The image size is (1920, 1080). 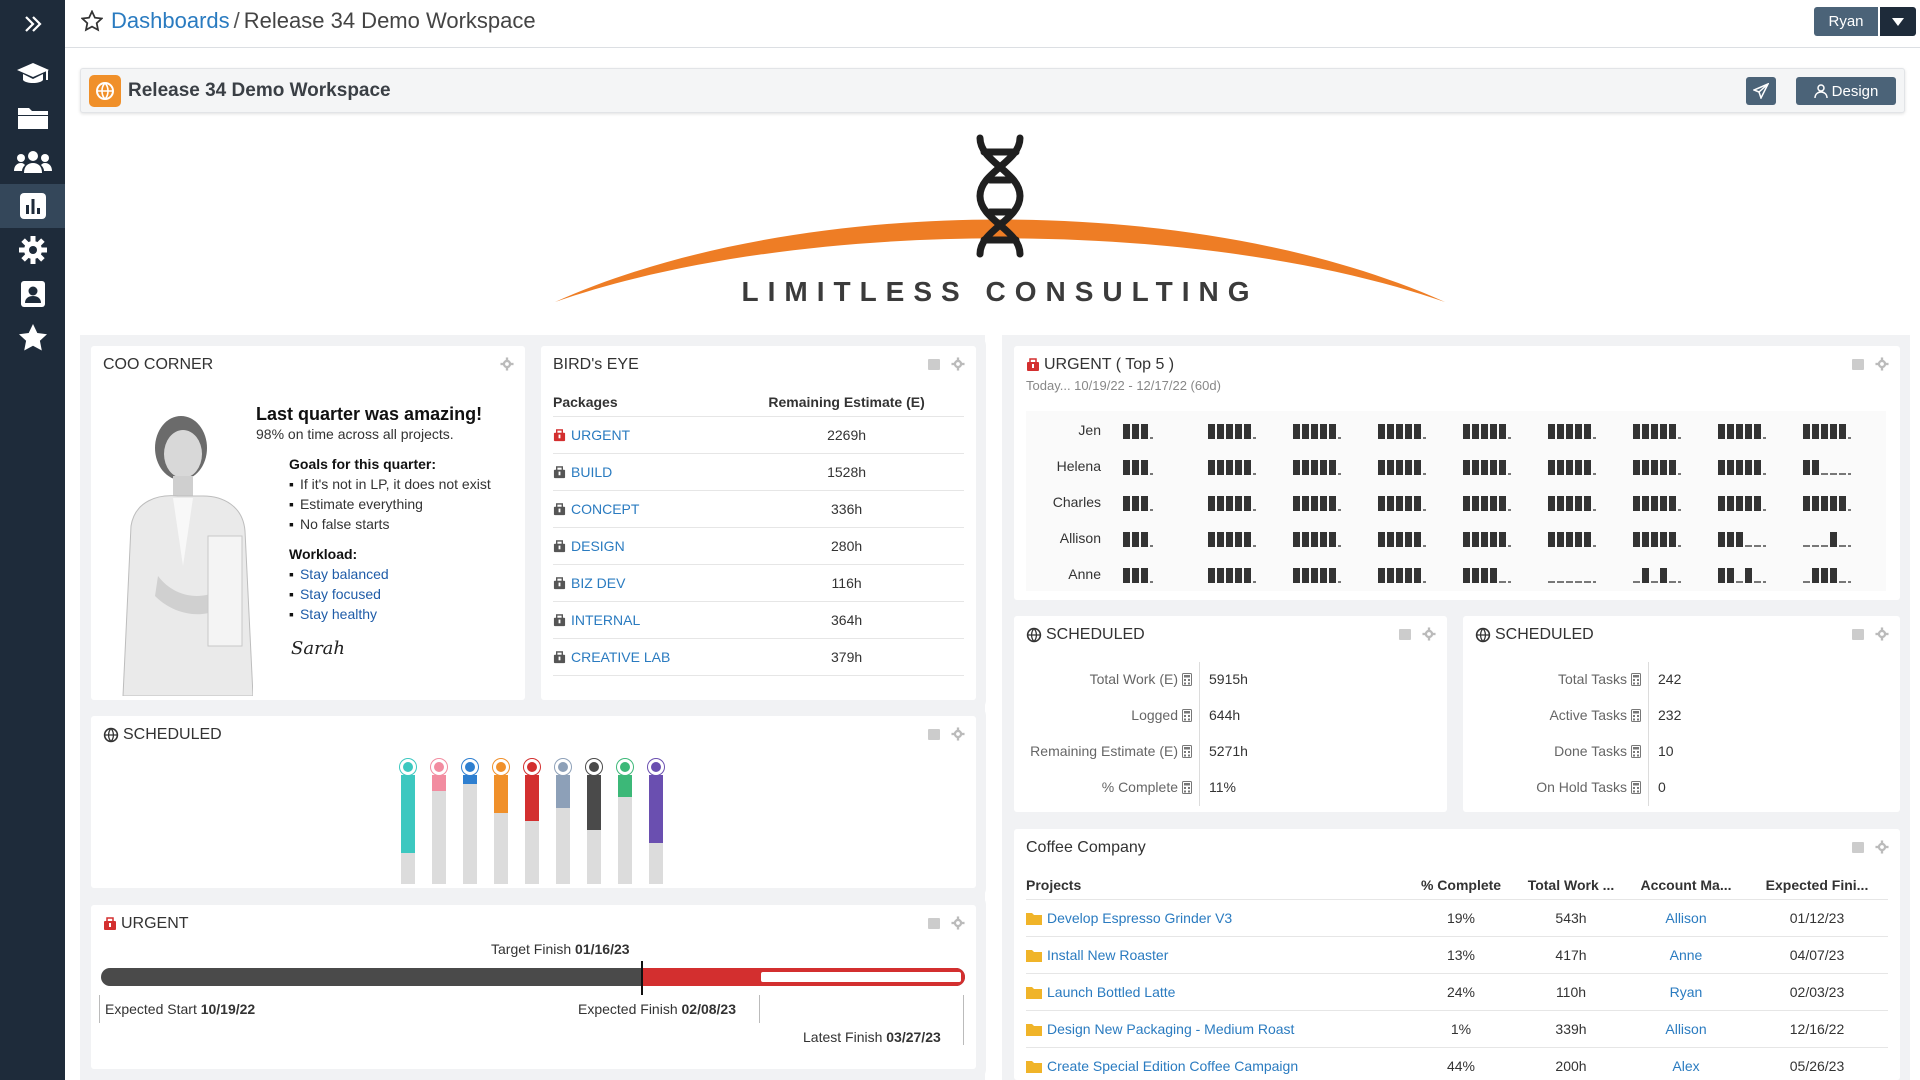 I want to click on project-link: Develop Espresso Grinder V3, so click(x=1139, y=918).